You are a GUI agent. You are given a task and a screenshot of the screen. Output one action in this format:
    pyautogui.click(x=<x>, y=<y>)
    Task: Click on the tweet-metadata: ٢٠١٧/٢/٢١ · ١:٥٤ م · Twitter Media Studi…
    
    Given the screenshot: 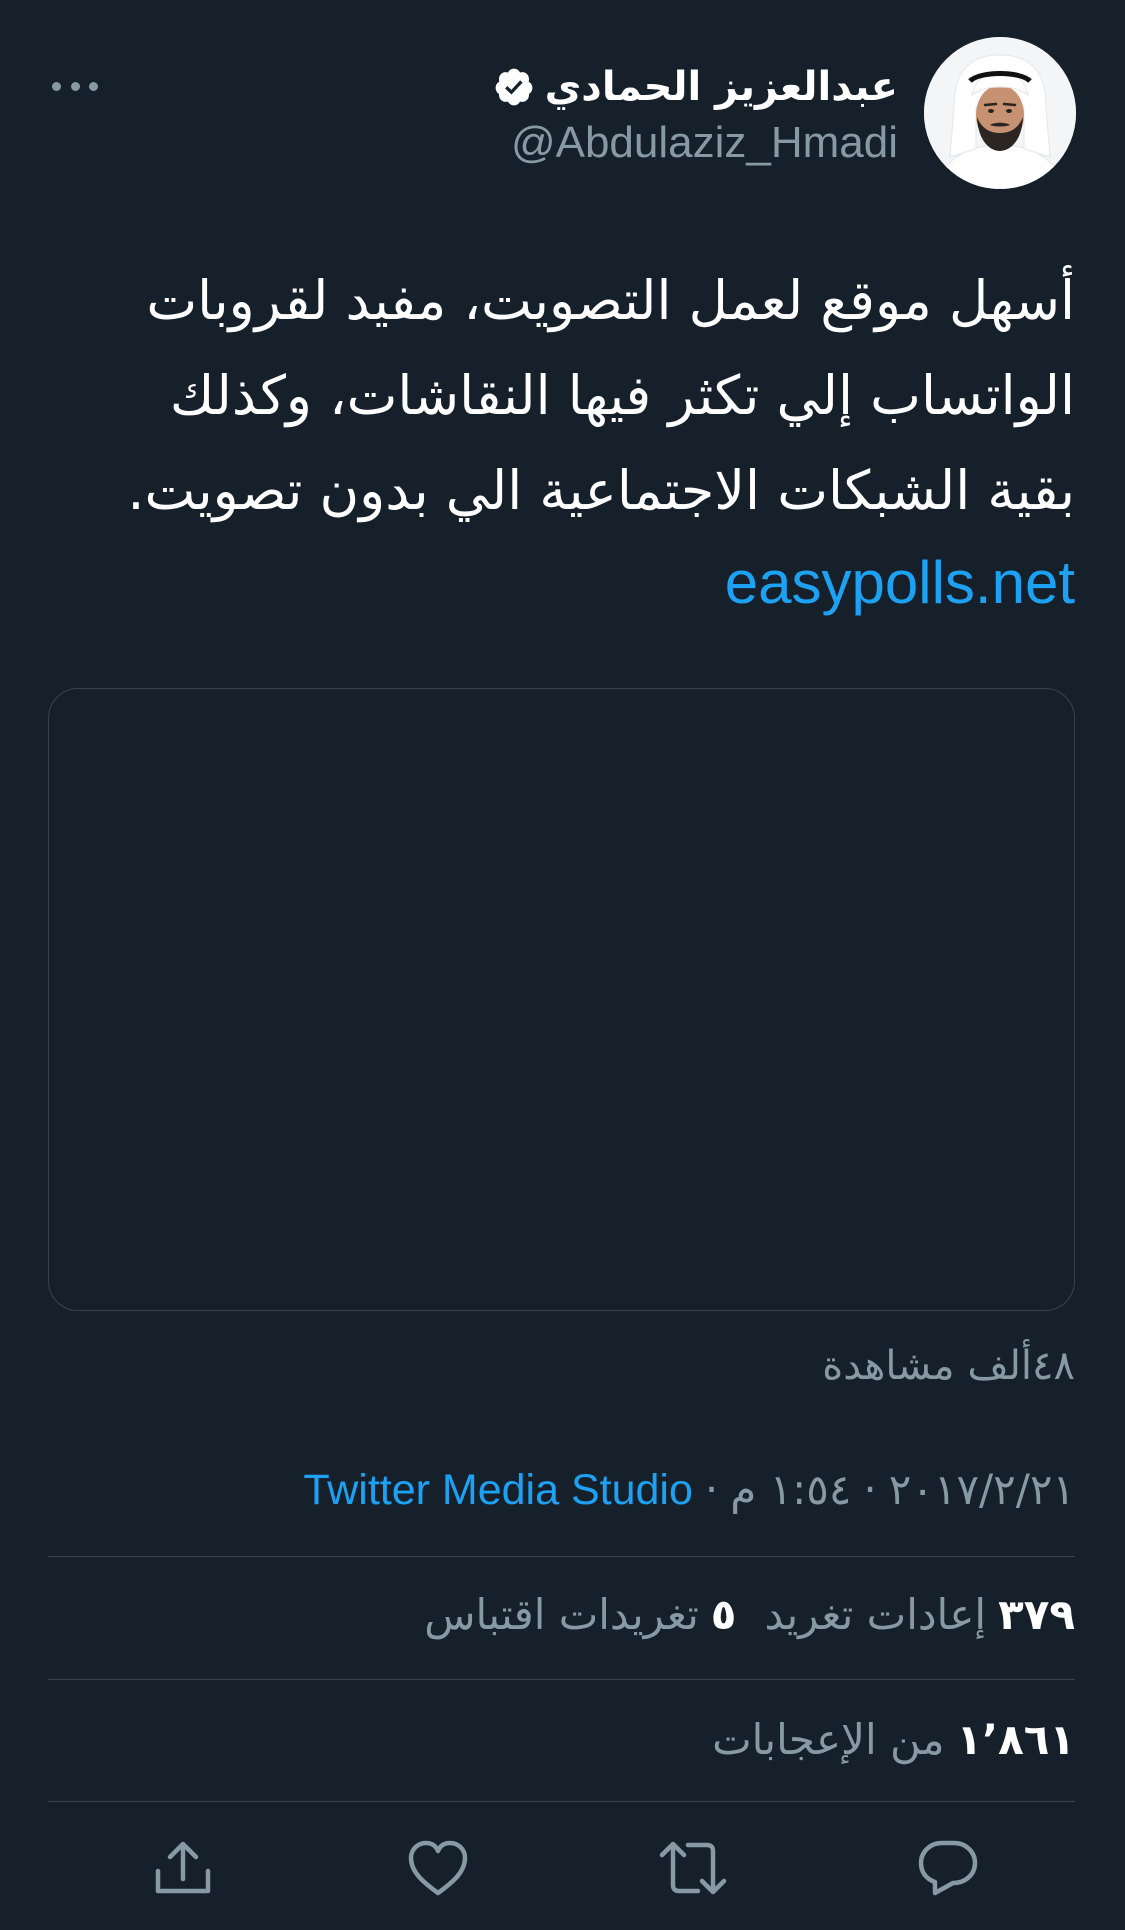 What is the action you would take?
    pyautogui.click(x=689, y=1490)
    